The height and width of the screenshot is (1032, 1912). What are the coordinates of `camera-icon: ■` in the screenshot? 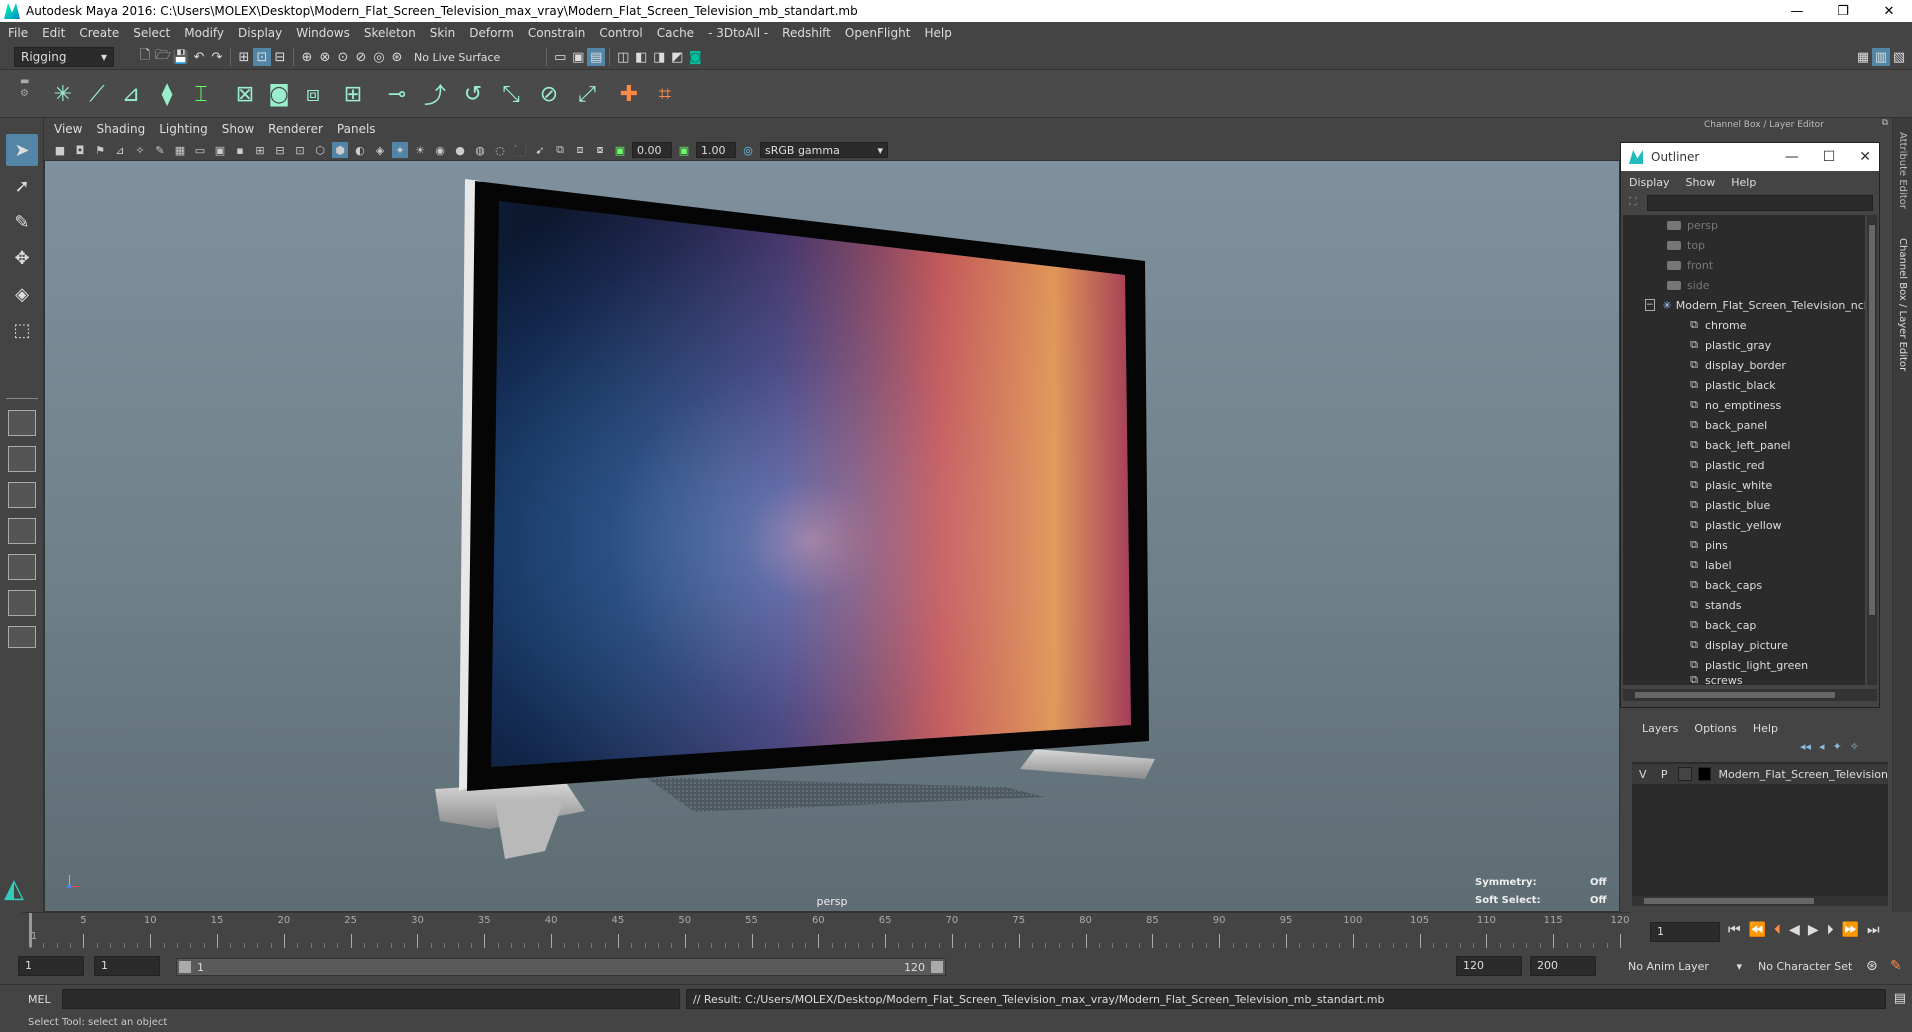 It's located at (60, 150).